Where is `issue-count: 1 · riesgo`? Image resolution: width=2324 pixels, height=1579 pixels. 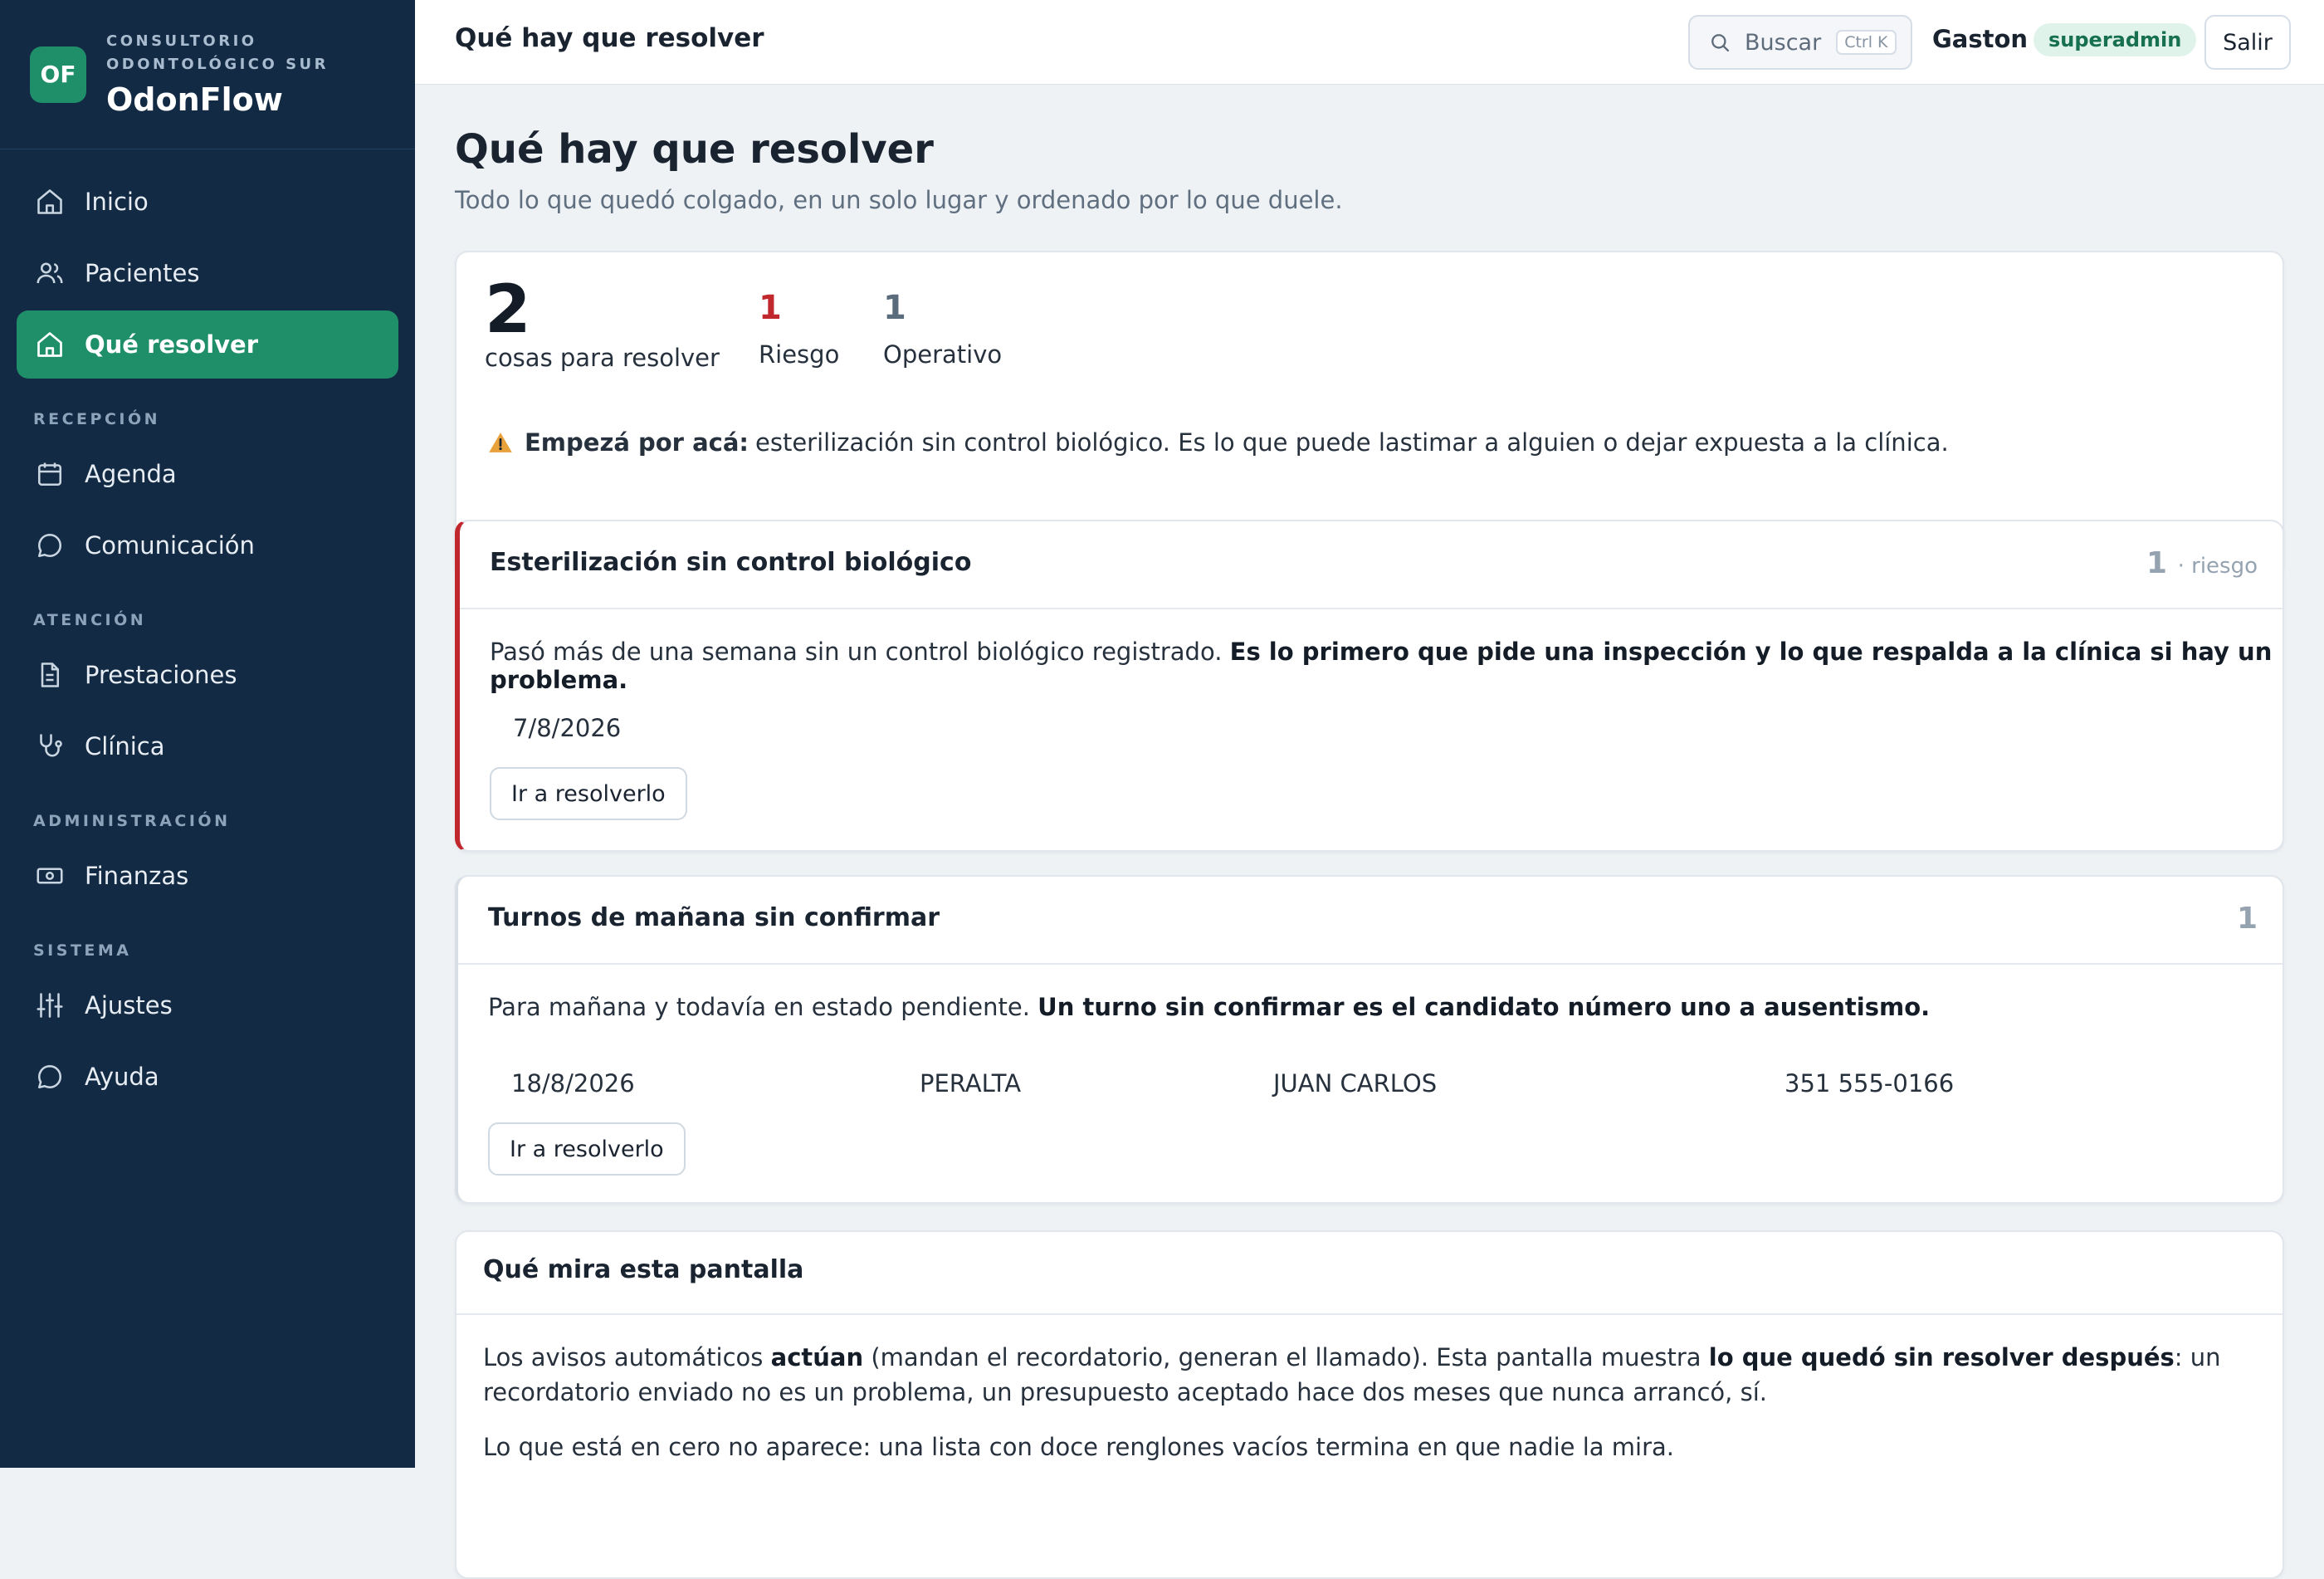
issue-count: 1 · riesgo is located at coordinates (2202, 563).